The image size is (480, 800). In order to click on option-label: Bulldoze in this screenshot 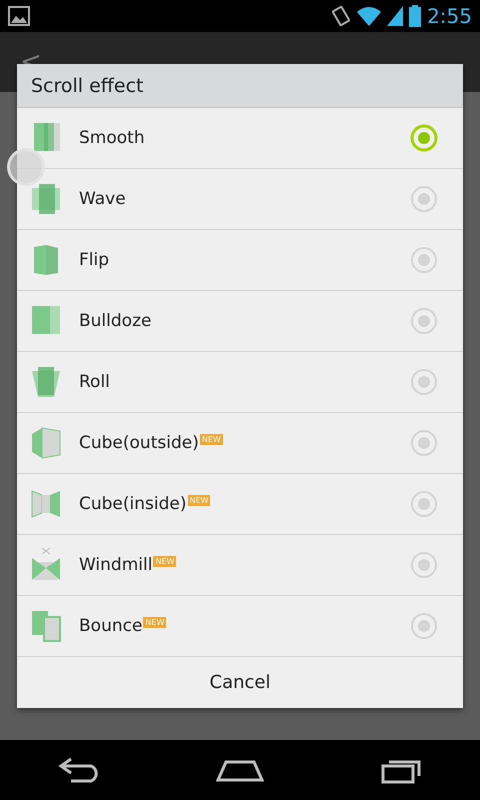, I will do `click(115, 321)`.